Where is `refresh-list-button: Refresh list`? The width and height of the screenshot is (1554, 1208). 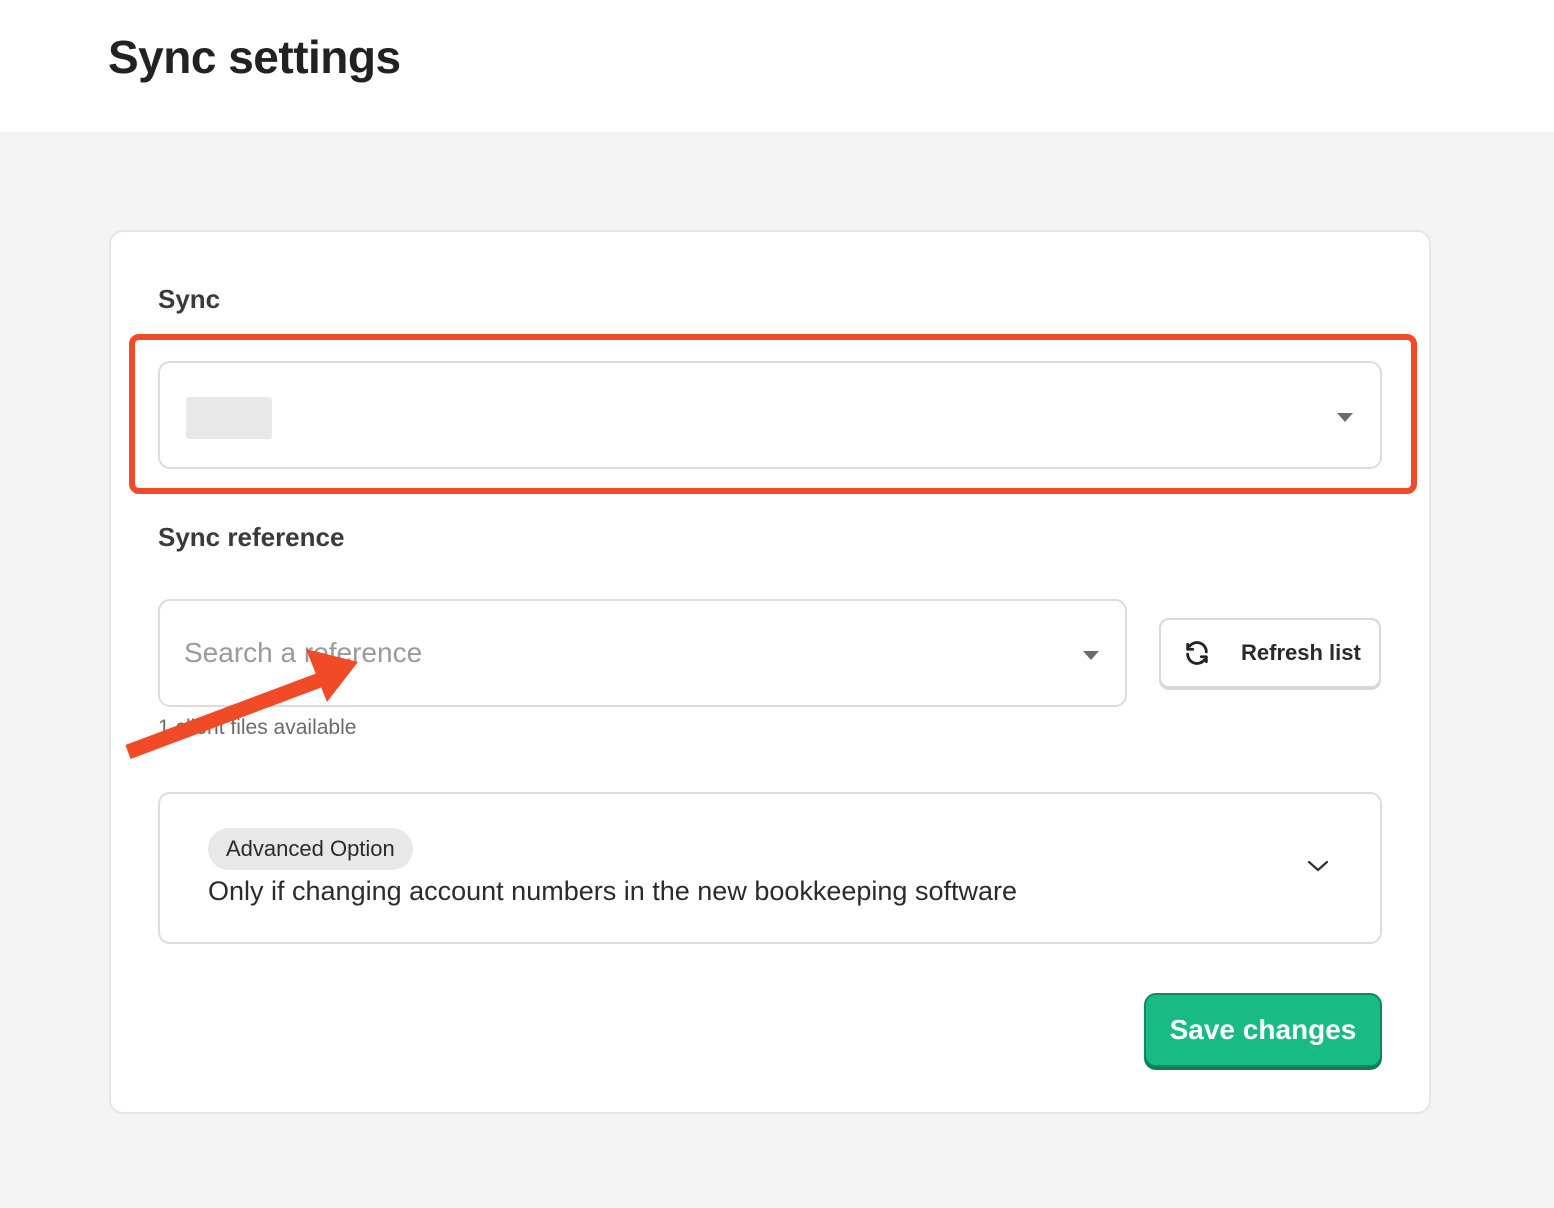
refresh-list-button: Refresh list is located at coordinates (1270, 653).